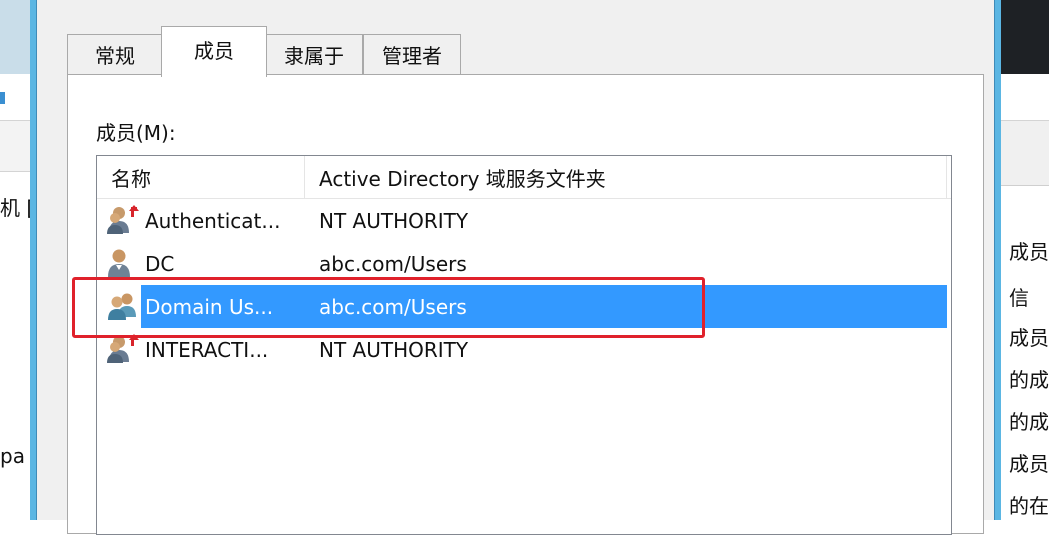 The width and height of the screenshot is (1049, 535). Describe the element at coordinates (1025, 97) in the screenshot. I see `background-toolbar` at that location.